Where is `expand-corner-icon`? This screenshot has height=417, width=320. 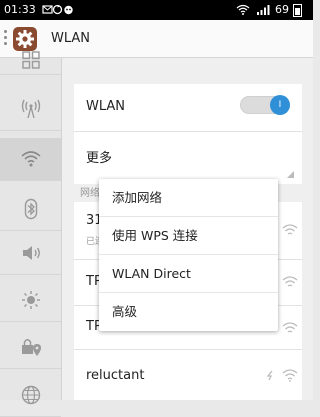 expand-corner-icon is located at coordinates (290, 174).